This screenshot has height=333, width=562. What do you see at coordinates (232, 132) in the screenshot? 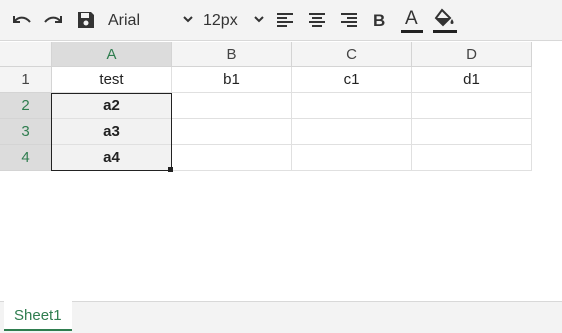
I see `cell-b3` at bounding box center [232, 132].